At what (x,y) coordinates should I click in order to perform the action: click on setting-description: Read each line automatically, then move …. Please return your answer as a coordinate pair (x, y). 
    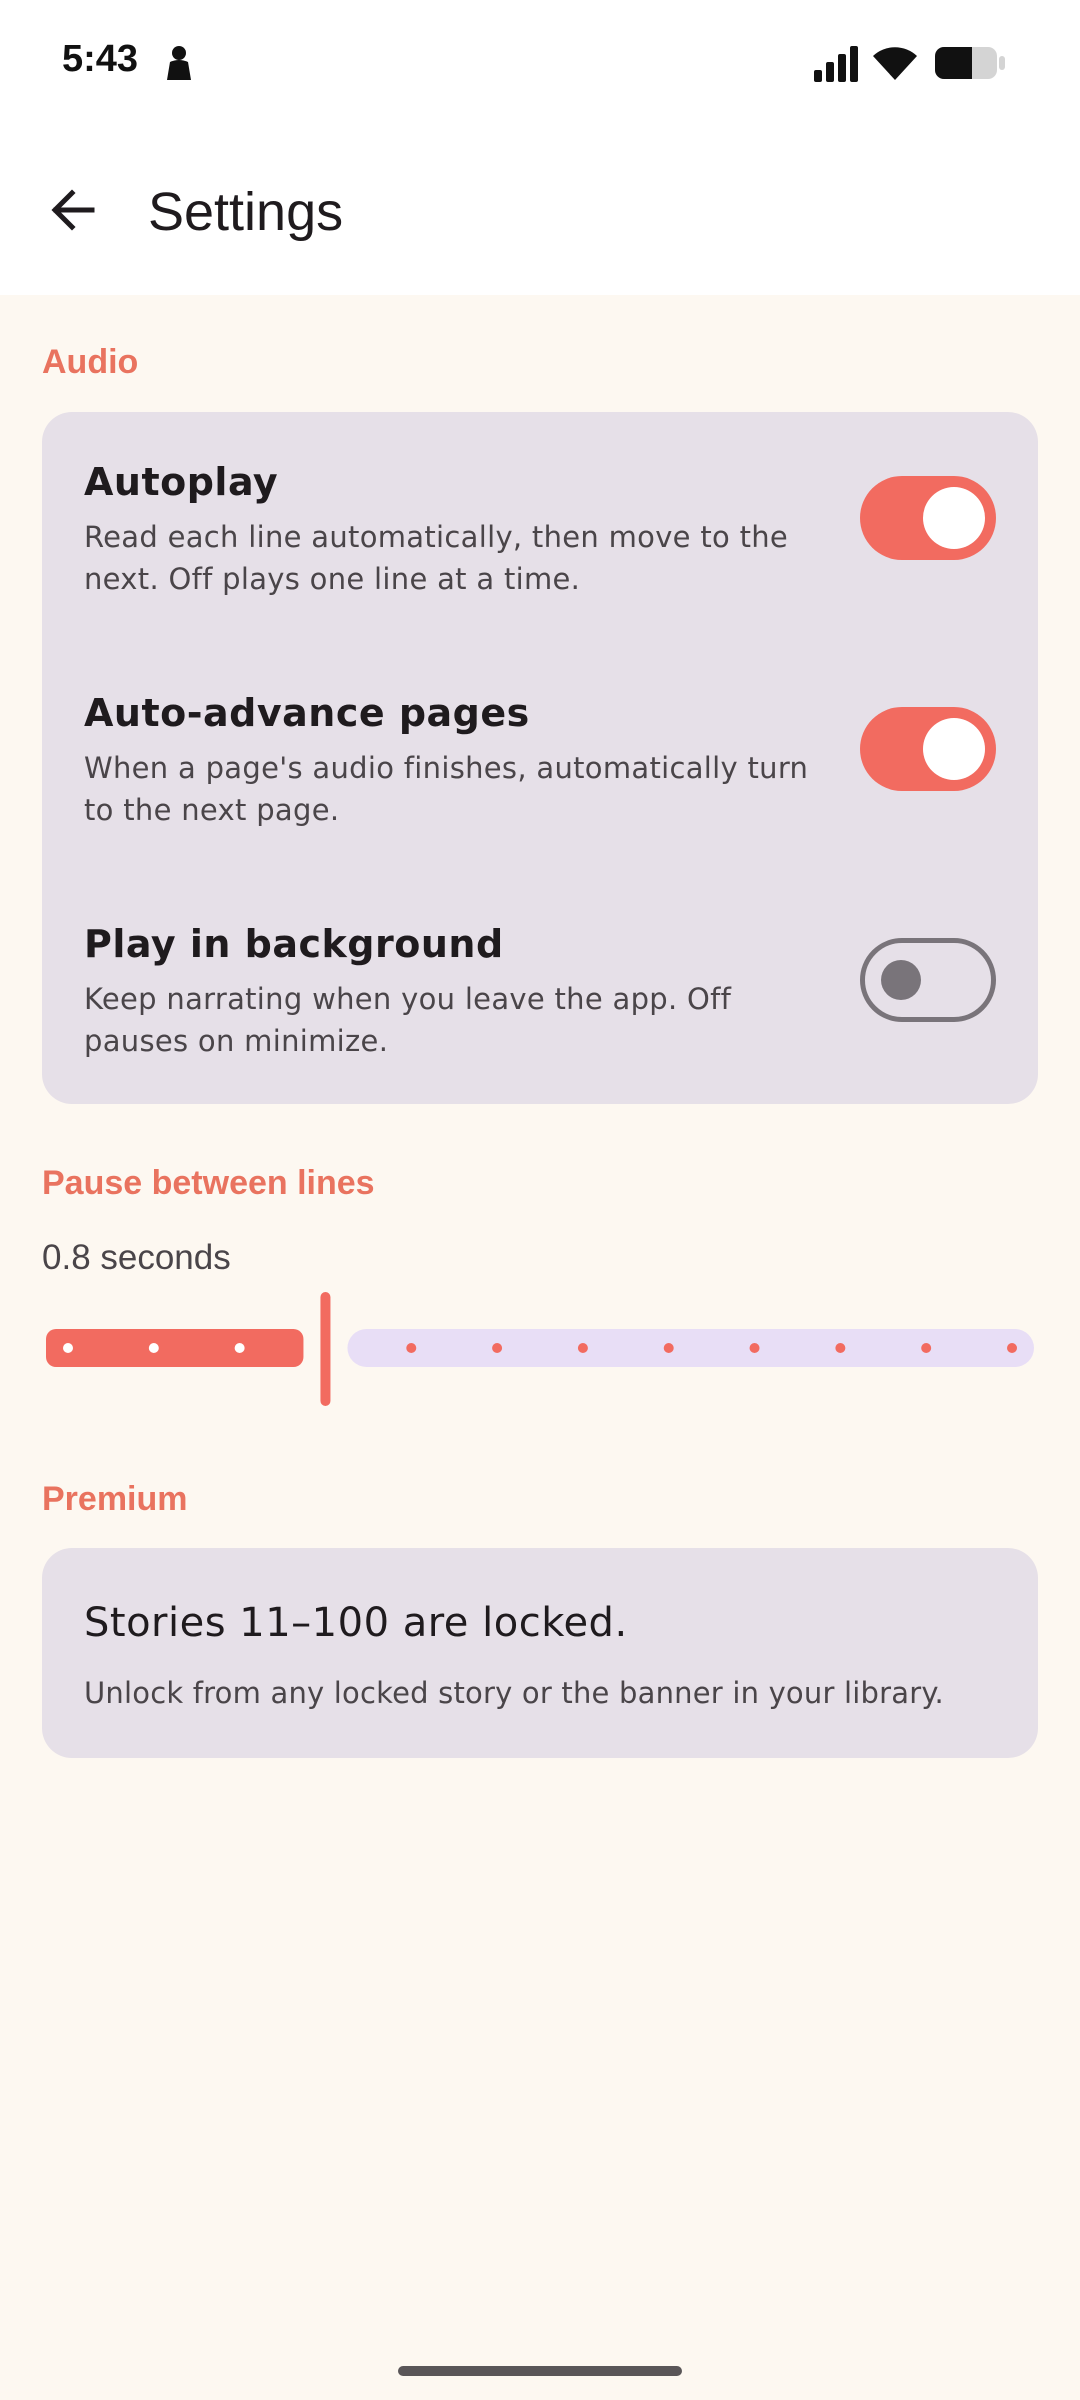
    Looking at the image, I should click on (436, 558).